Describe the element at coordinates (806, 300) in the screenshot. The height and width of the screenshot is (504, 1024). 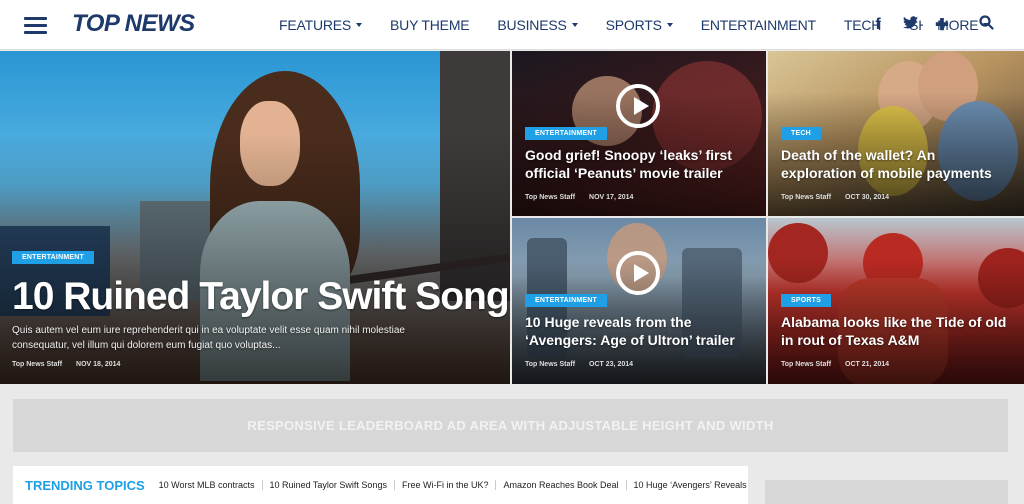
I see `category-badge: SPORTS` at that location.